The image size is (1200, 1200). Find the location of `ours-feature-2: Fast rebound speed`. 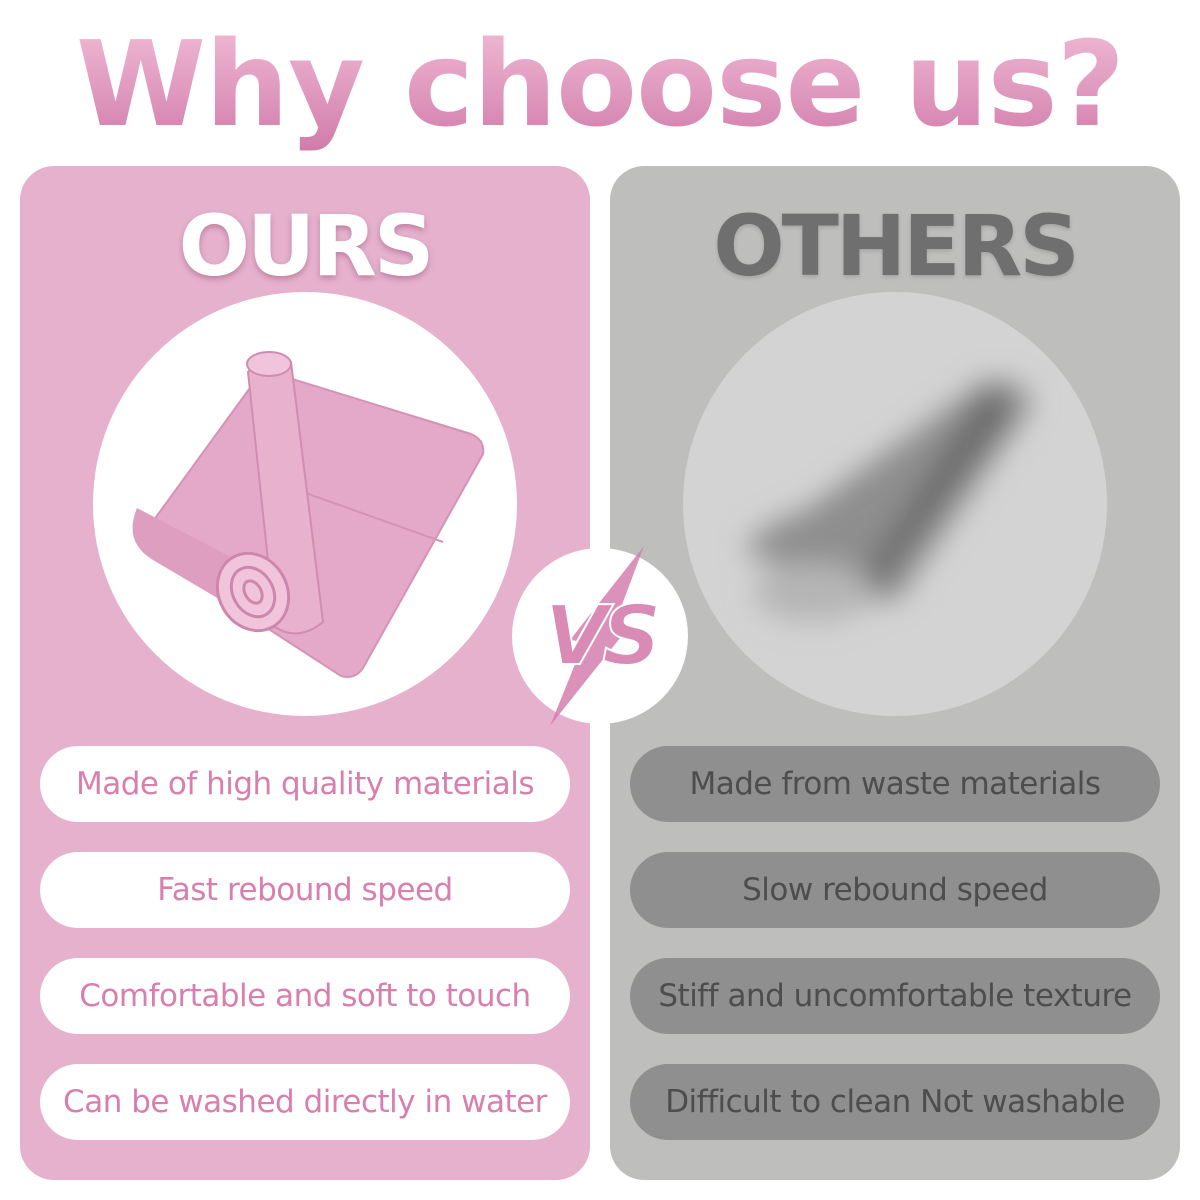

ours-feature-2: Fast rebound speed is located at coordinates (305, 890).